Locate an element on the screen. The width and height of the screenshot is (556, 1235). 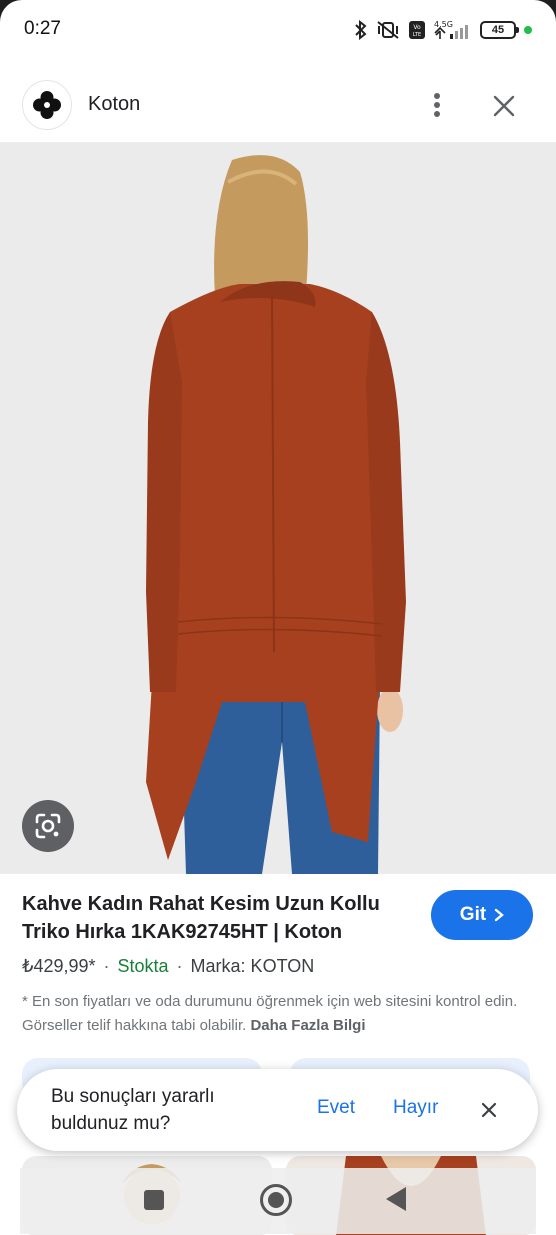
status-icons: Vo LTE 4.5G 45 is located at coordinates (443, 30).